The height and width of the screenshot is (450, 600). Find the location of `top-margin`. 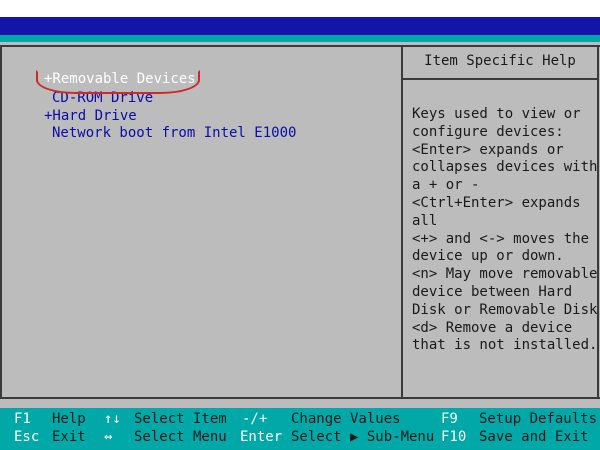

top-margin is located at coordinates (300, 8).